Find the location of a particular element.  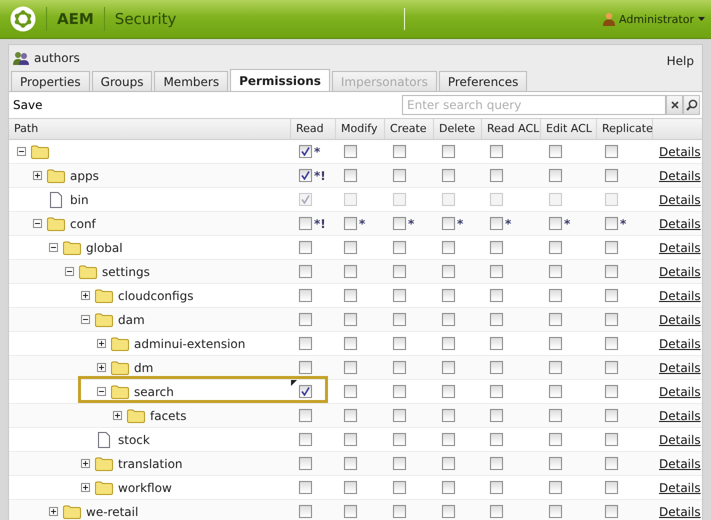

help-link: Help is located at coordinates (680, 61).